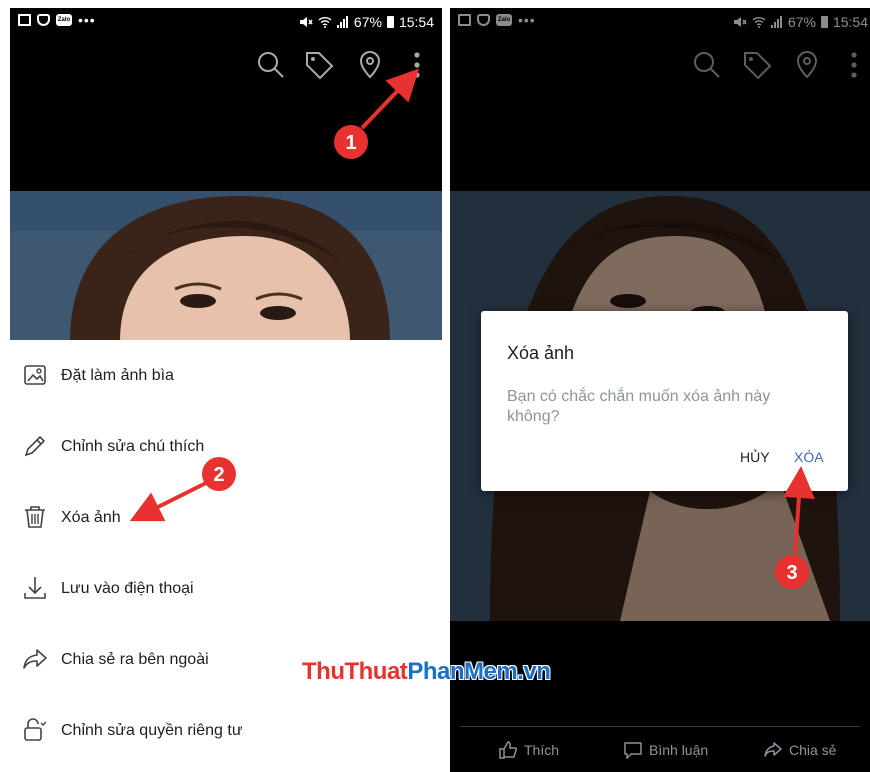 The width and height of the screenshot is (870, 772). I want to click on trash-icon, so click(35, 517).